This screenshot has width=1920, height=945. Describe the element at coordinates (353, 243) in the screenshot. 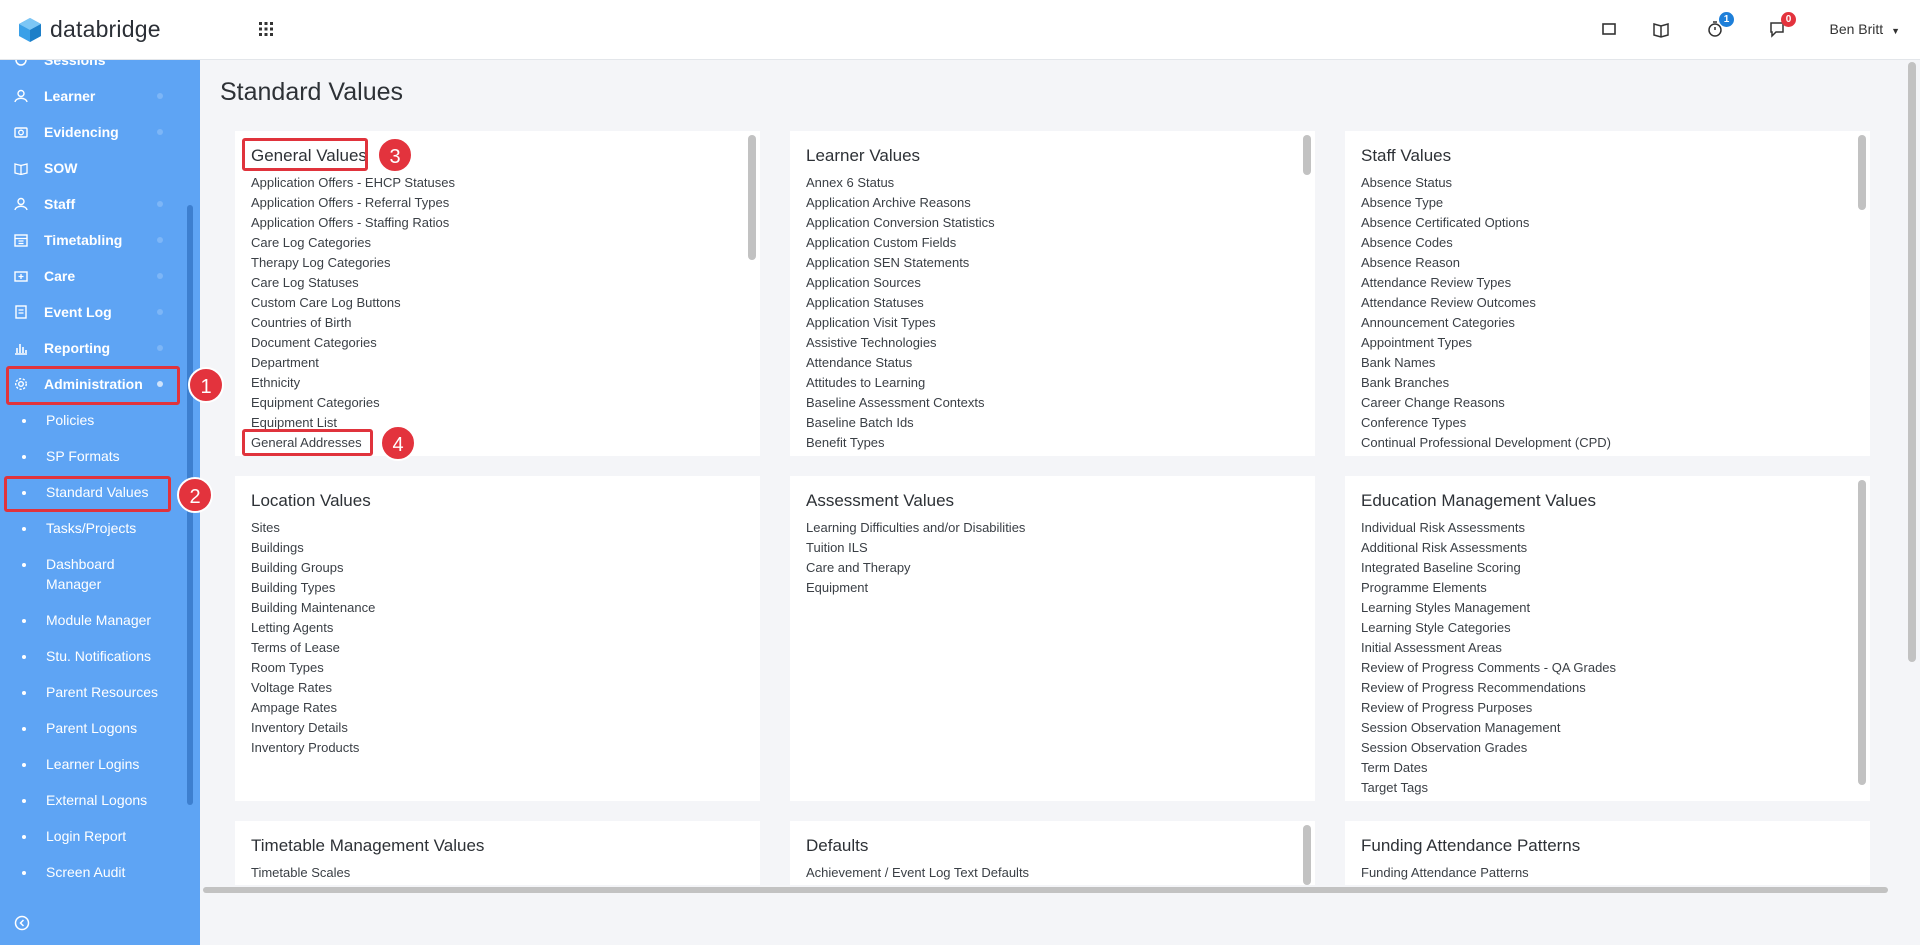

I see `list-item: Care Log Categories` at that location.